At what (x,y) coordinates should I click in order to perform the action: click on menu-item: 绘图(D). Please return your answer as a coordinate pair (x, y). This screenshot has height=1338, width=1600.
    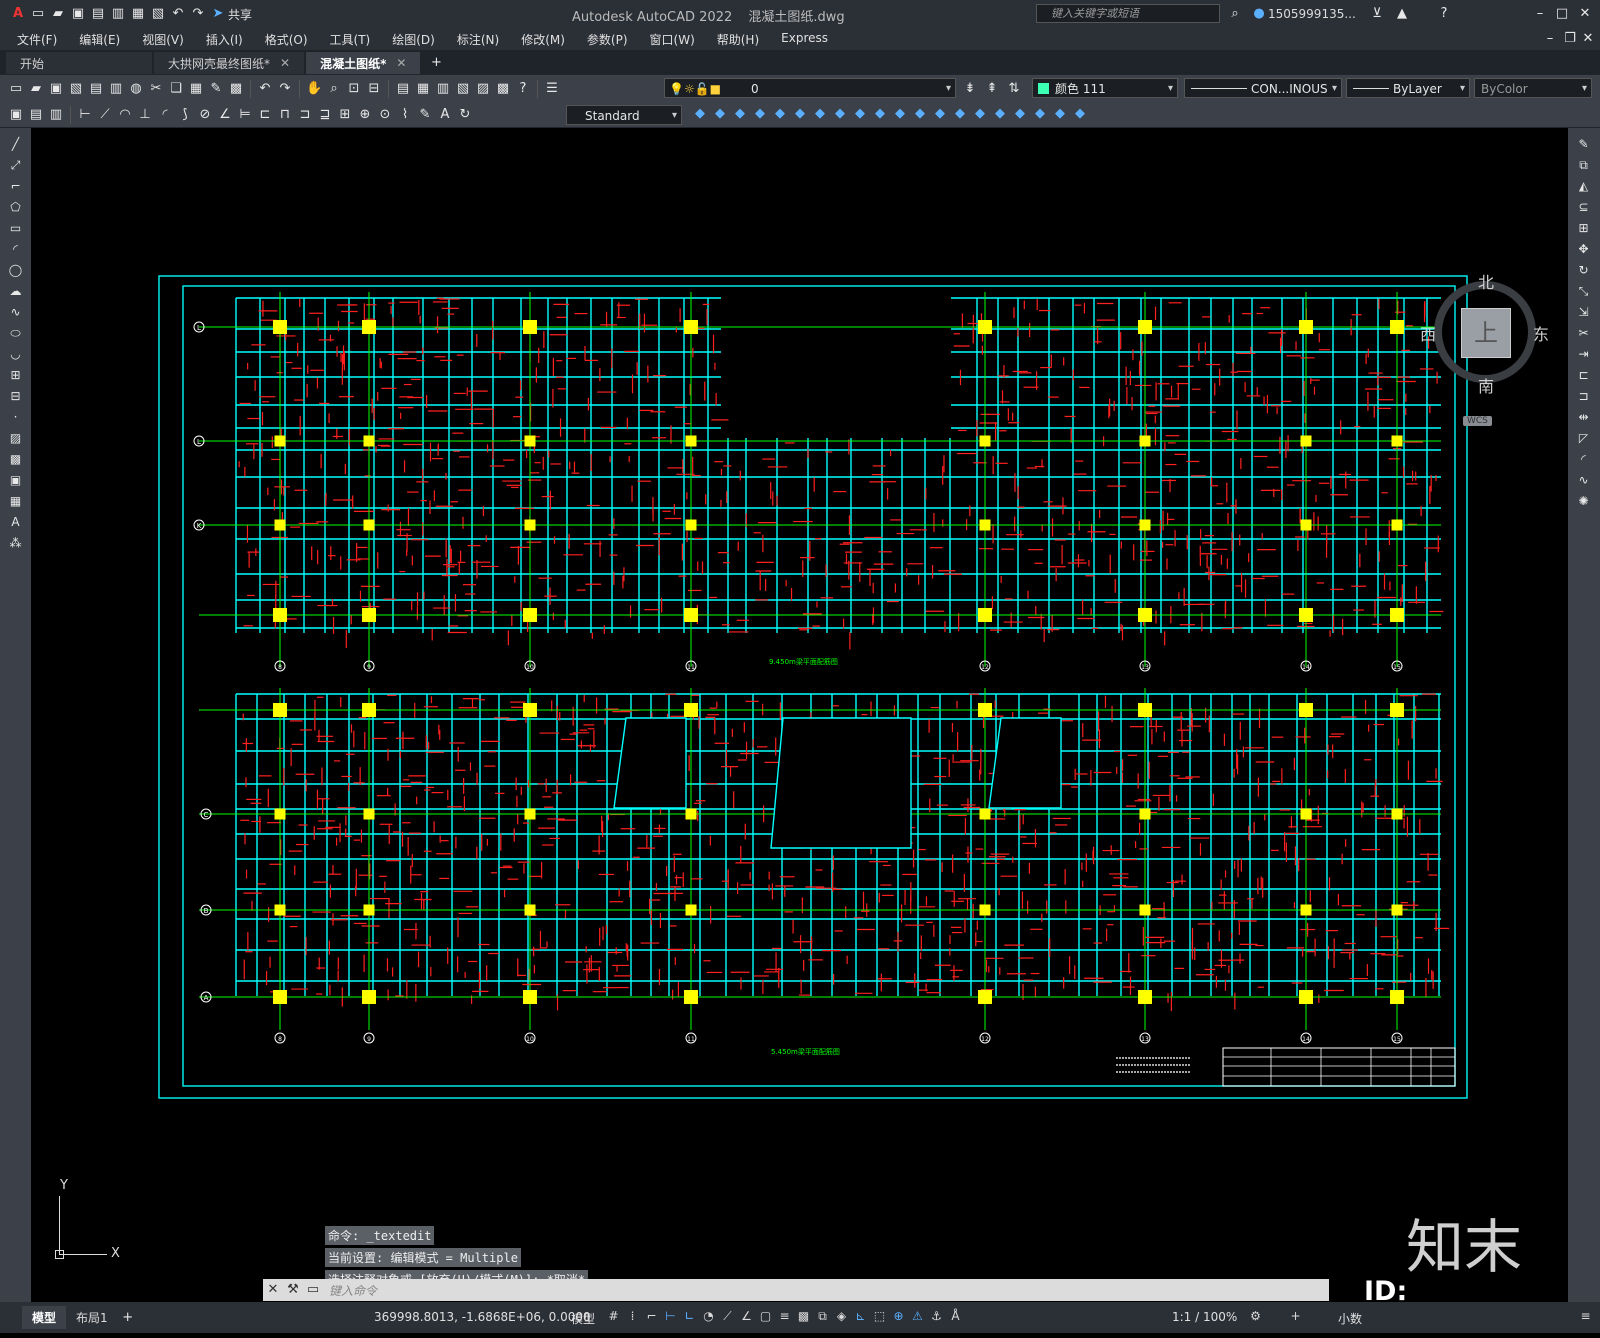
    Looking at the image, I should click on (413, 39).